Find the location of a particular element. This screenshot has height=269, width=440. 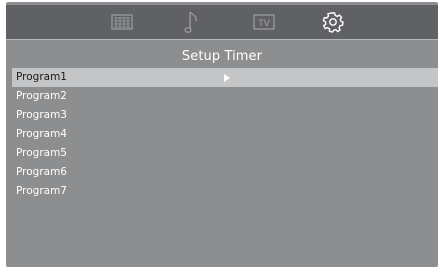

header-divider is located at coordinates (222, 39).